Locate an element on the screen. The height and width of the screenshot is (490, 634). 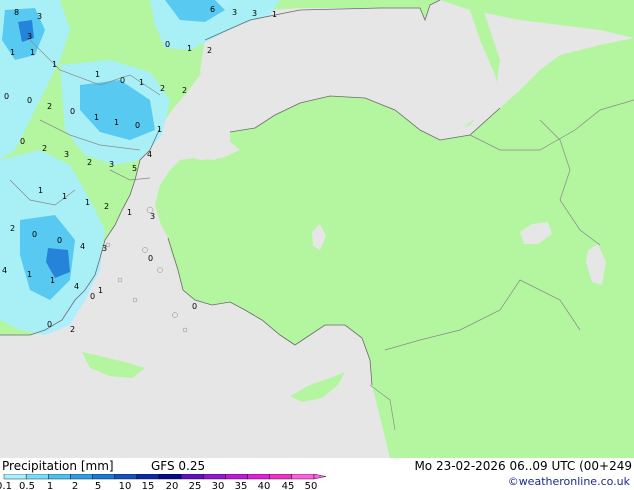
legend-tick-label: 50 is located at coordinates (311, 485).